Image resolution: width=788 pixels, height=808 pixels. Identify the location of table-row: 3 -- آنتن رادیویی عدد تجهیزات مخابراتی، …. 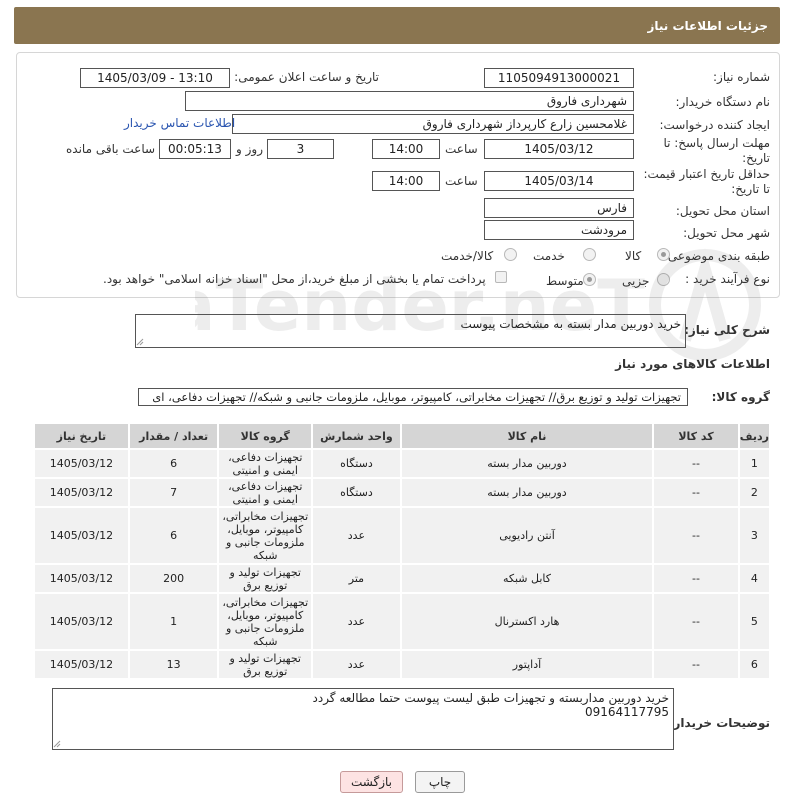
(402, 535).